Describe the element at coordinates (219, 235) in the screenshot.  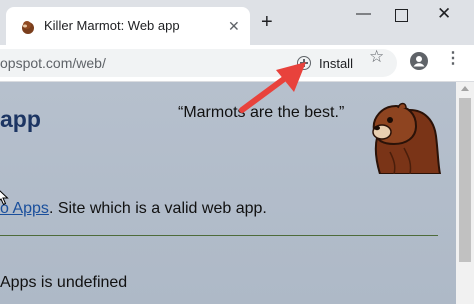
I see `divider` at that location.